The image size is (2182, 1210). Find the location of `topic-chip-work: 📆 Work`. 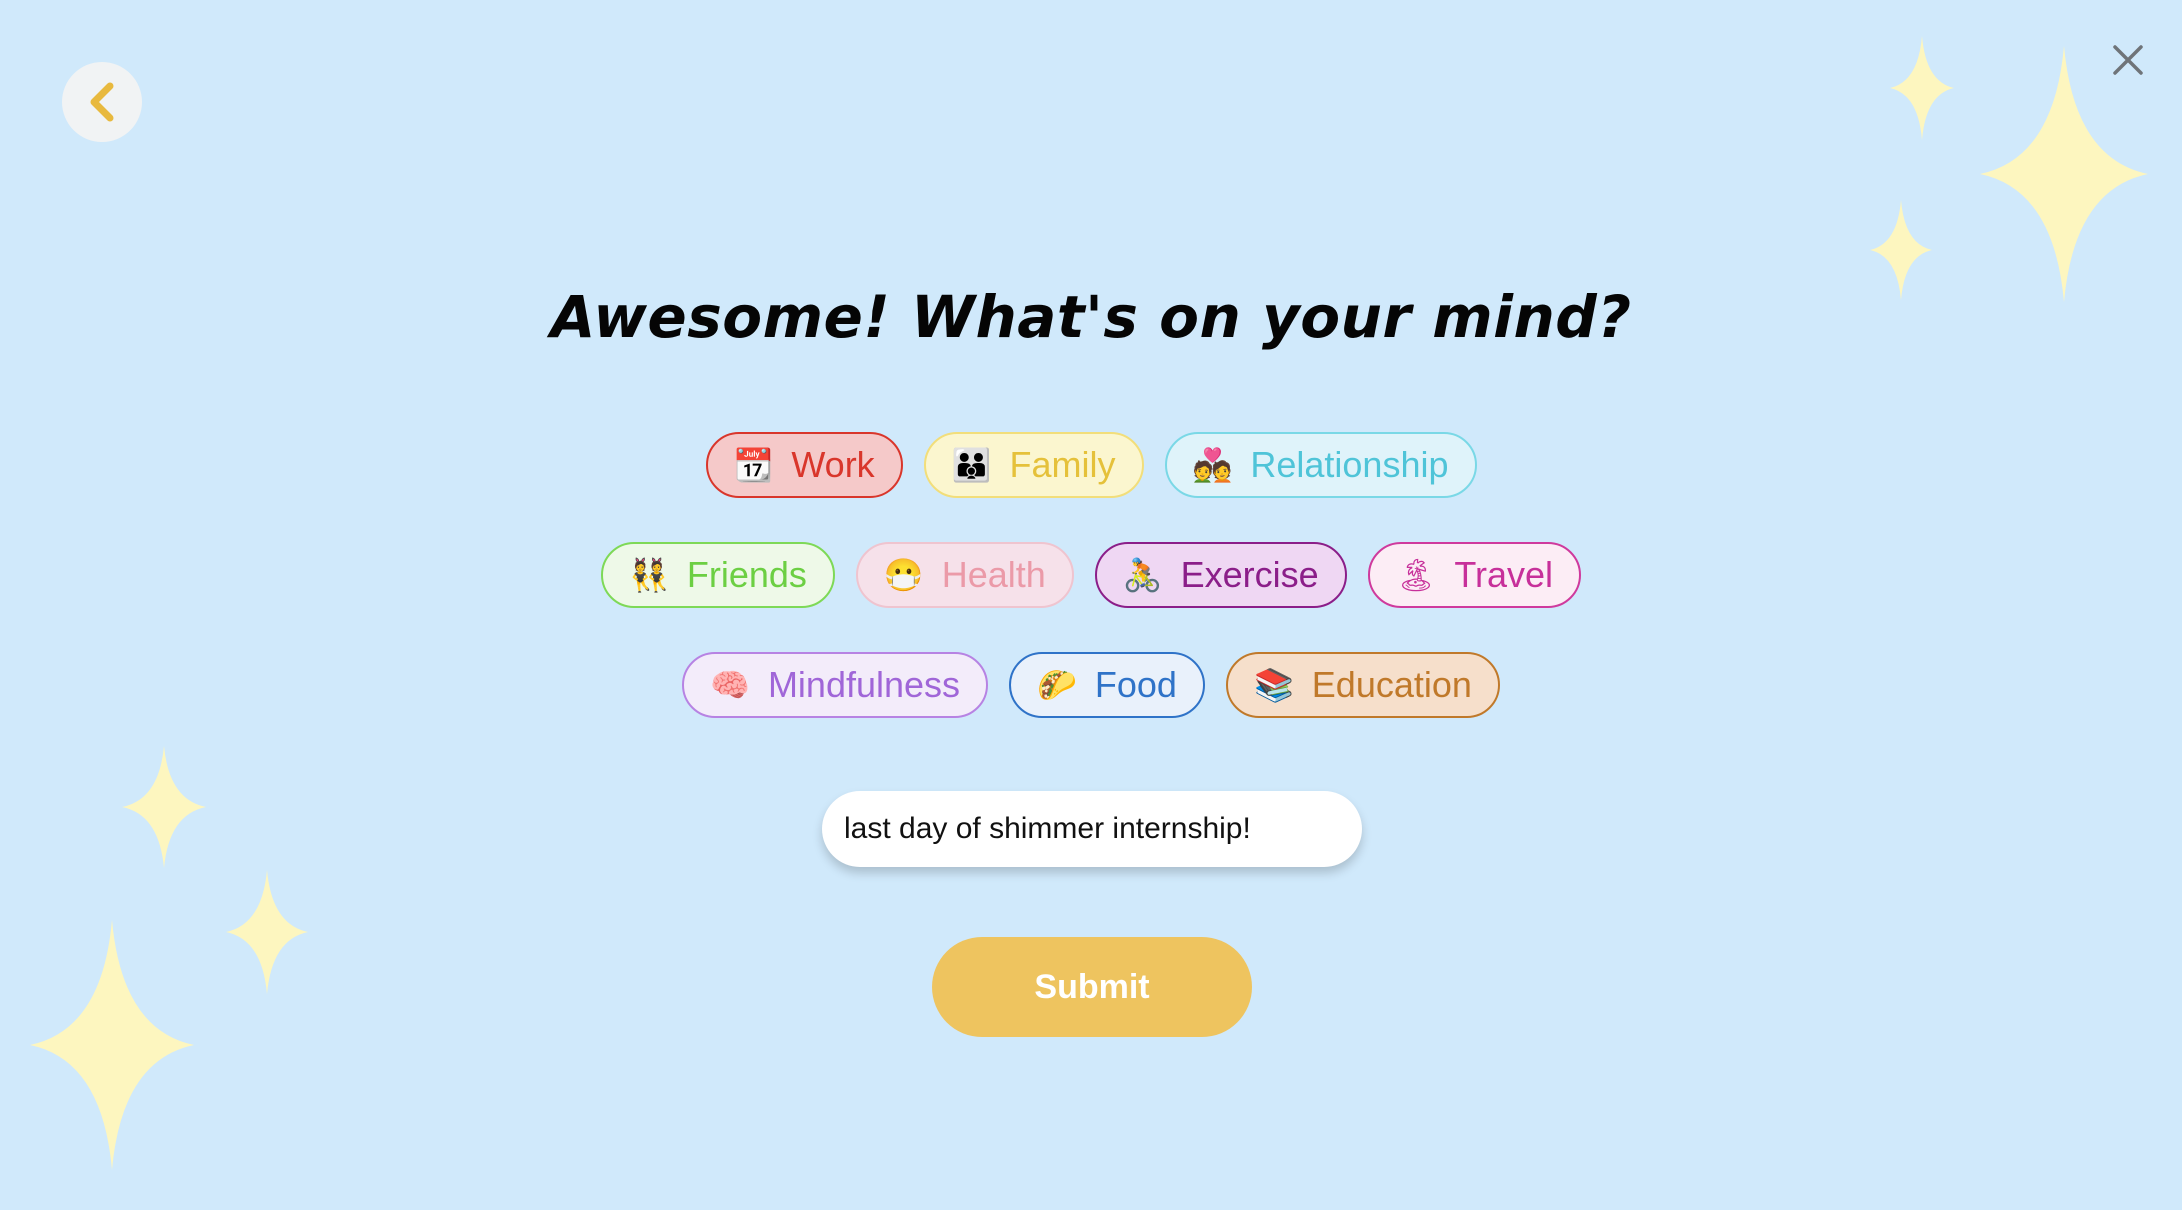

topic-chip-work: 📆 Work is located at coordinates (804, 465).